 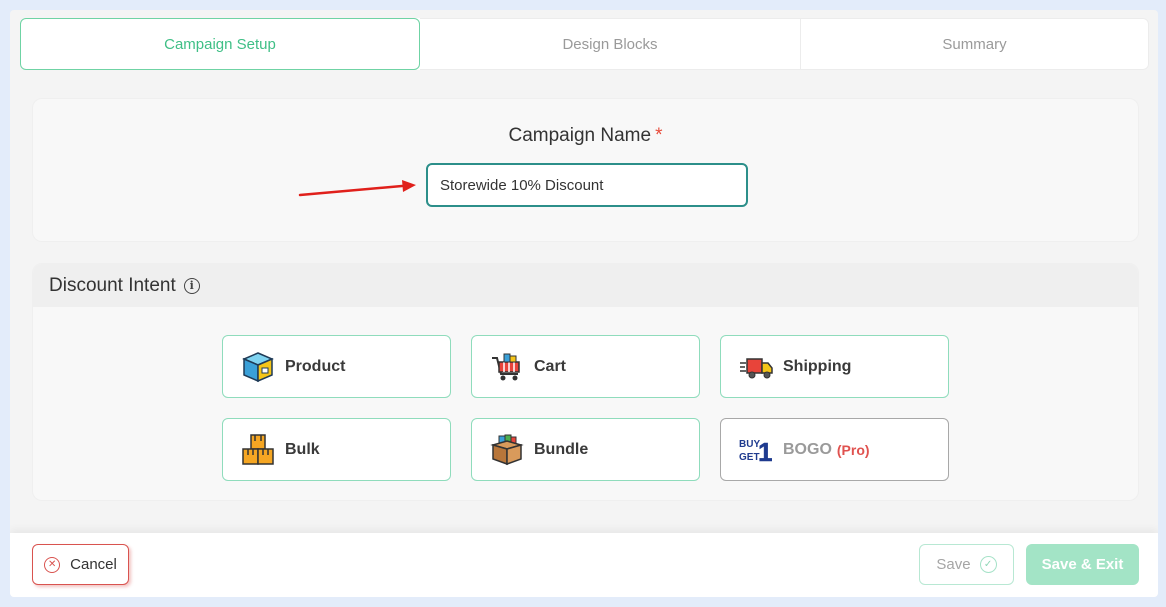 I want to click on pro-badge: (Pro), so click(x=853, y=449).